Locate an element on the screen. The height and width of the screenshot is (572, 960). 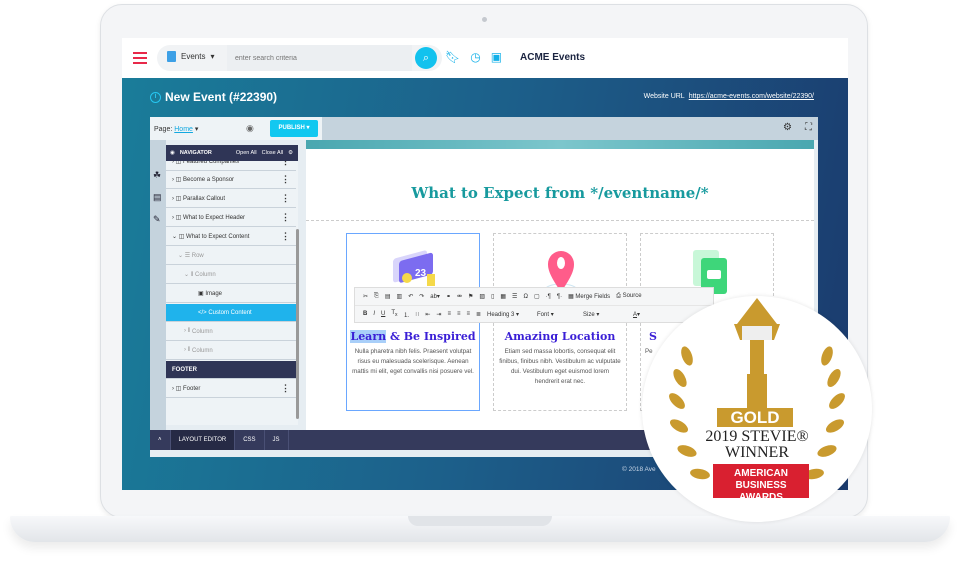
undo-icon: ↶ is located at coordinates (410, 296).